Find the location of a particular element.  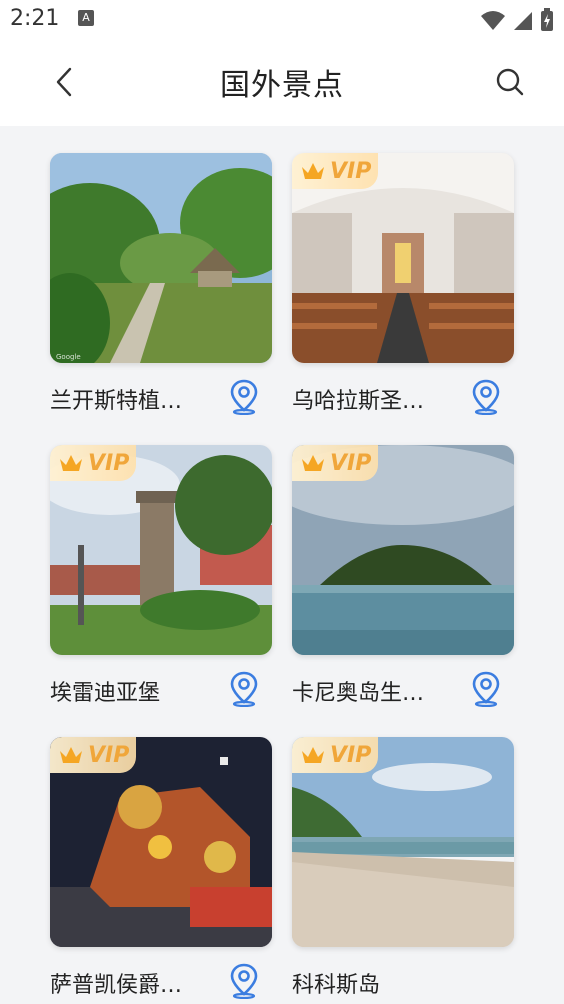

search-button is located at coordinates (510, 82).